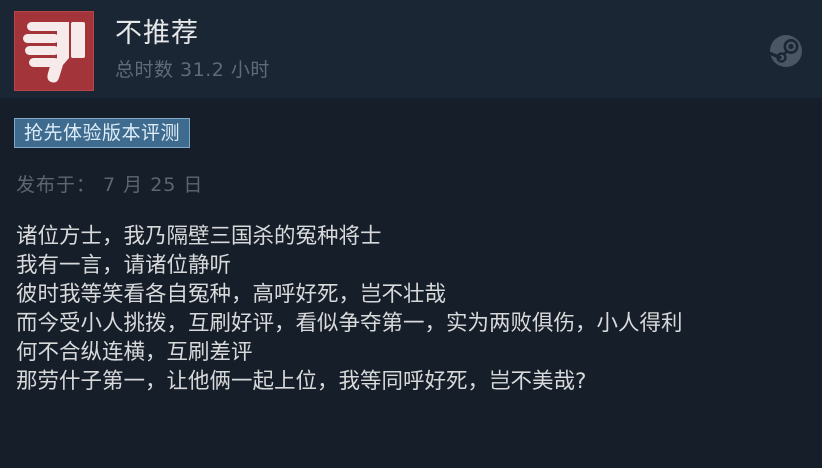 The width and height of the screenshot is (822, 468). Describe the element at coordinates (301, 381) in the screenshot. I see `review-line: 那劳什子第一，让他俩一起上位，我等同呼好死，岂不美哉?` at that location.